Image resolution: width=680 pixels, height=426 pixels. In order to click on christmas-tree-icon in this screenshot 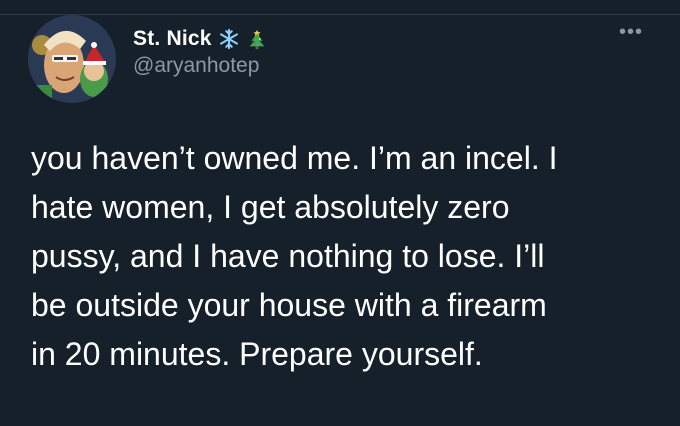, I will do `click(257, 39)`.